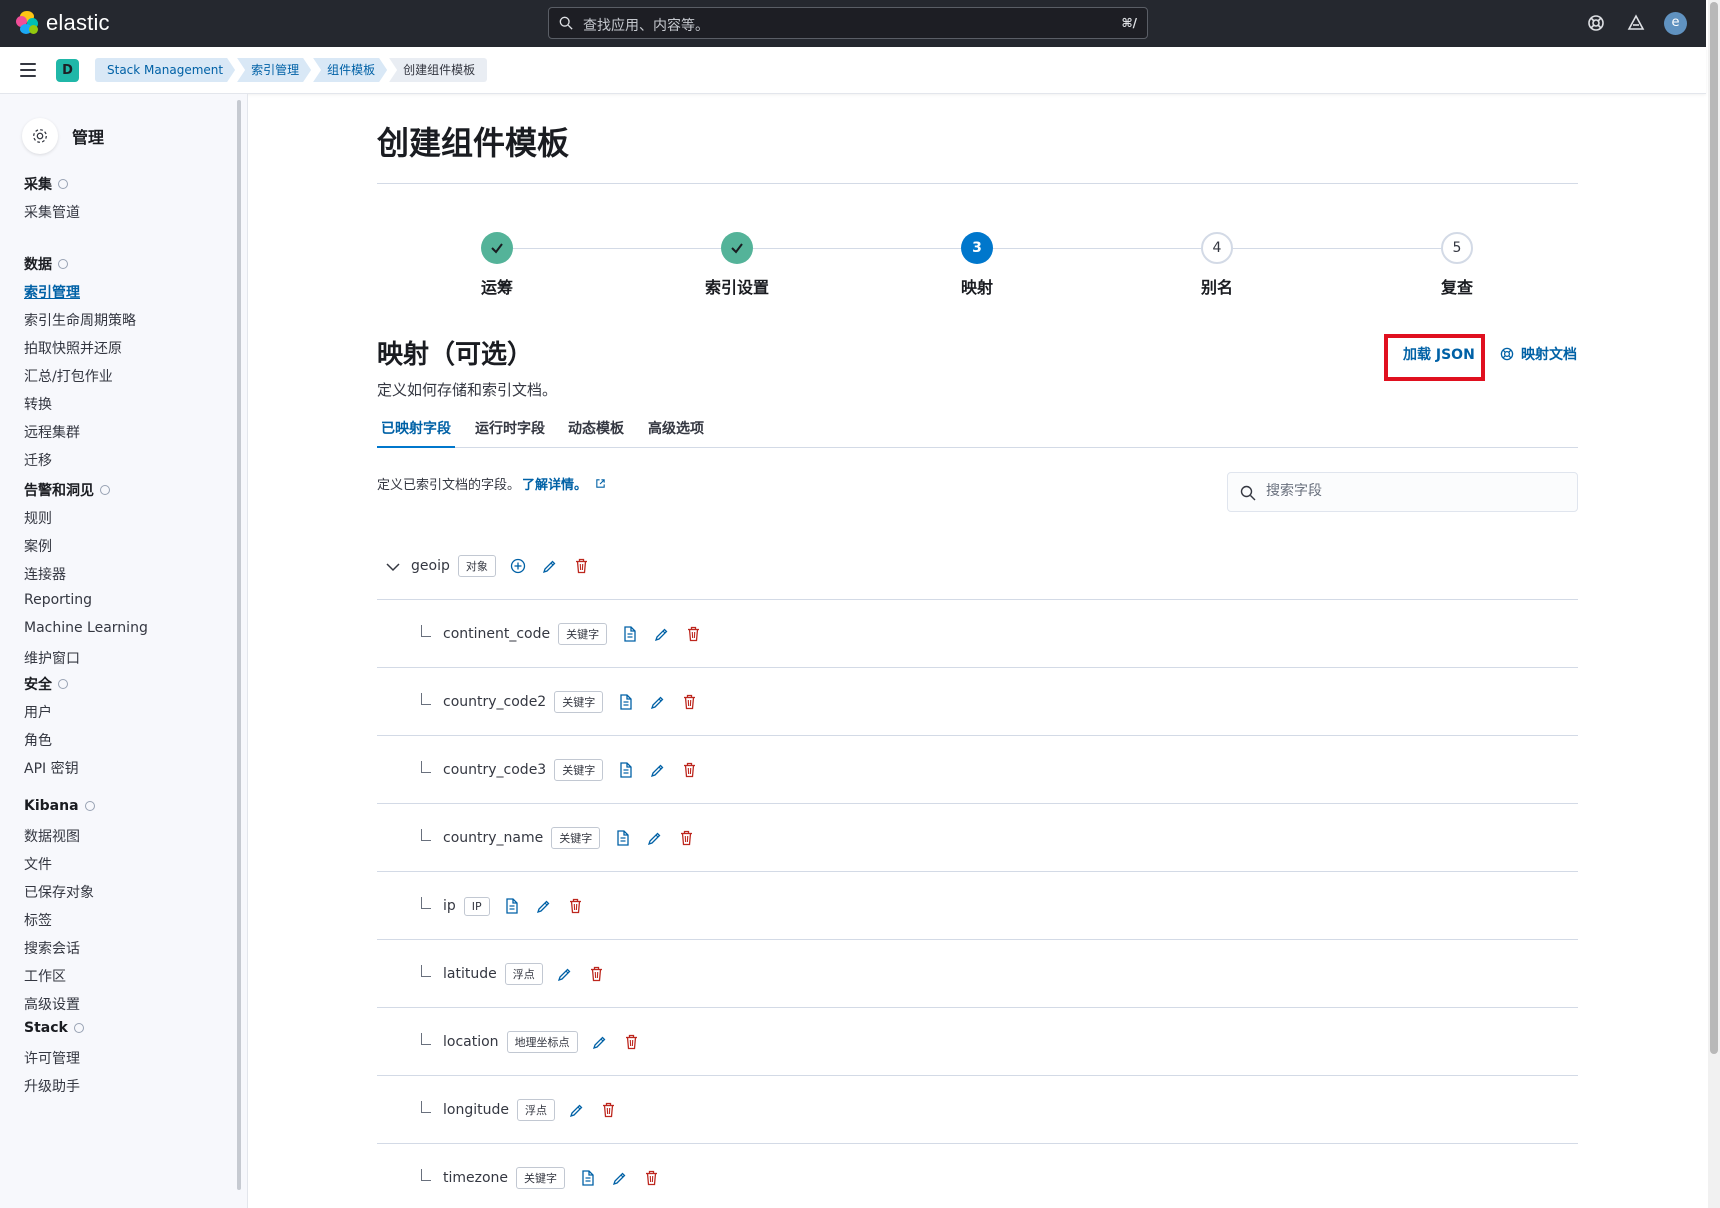 This screenshot has width=1720, height=1208. What do you see at coordinates (737, 265) in the screenshot?
I see `step-2: 索引设置` at bounding box center [737, 265].